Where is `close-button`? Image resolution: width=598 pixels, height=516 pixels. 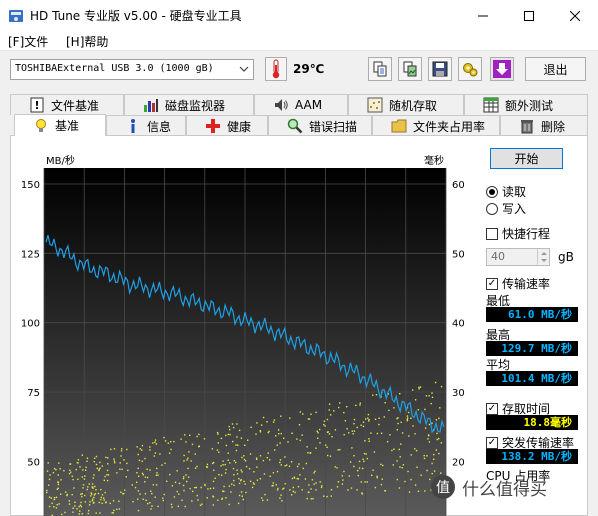
close-button is located at coordinates (575, 15).